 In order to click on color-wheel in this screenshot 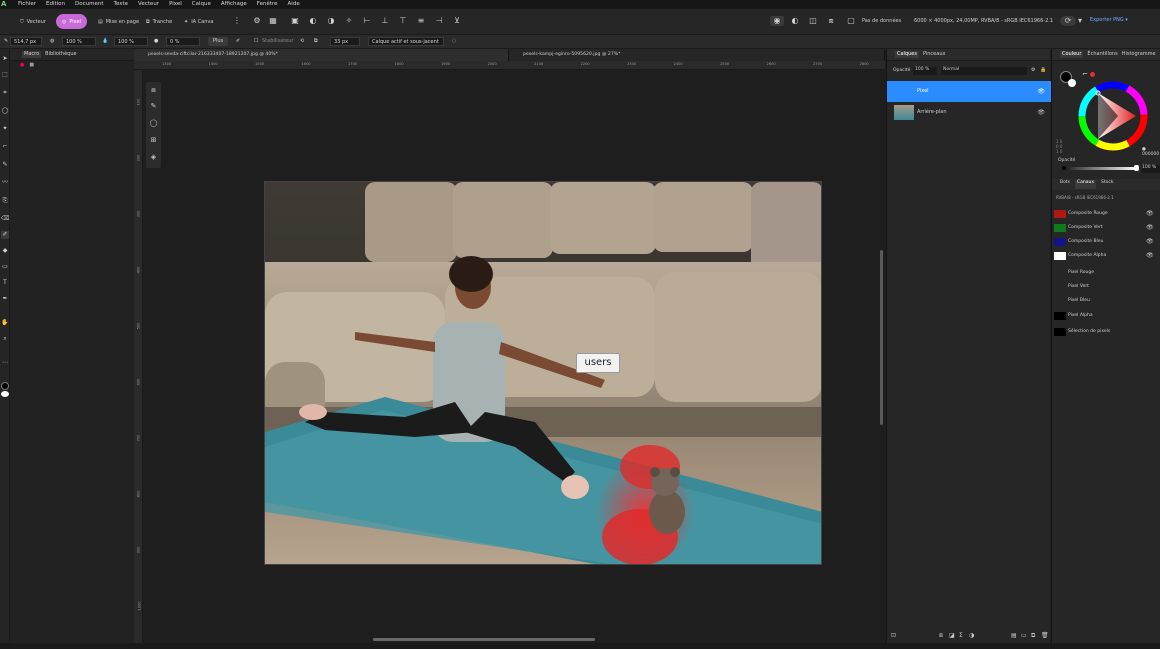, I will do `click(1113, 116)`.